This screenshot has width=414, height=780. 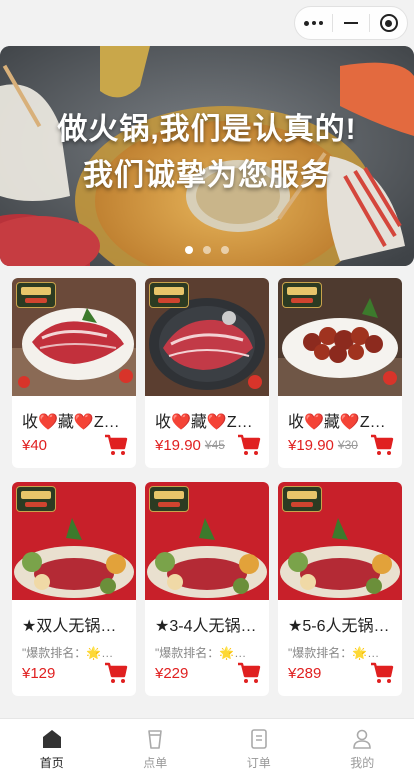 I want to click on user-icon, so click(x=362, y=739).